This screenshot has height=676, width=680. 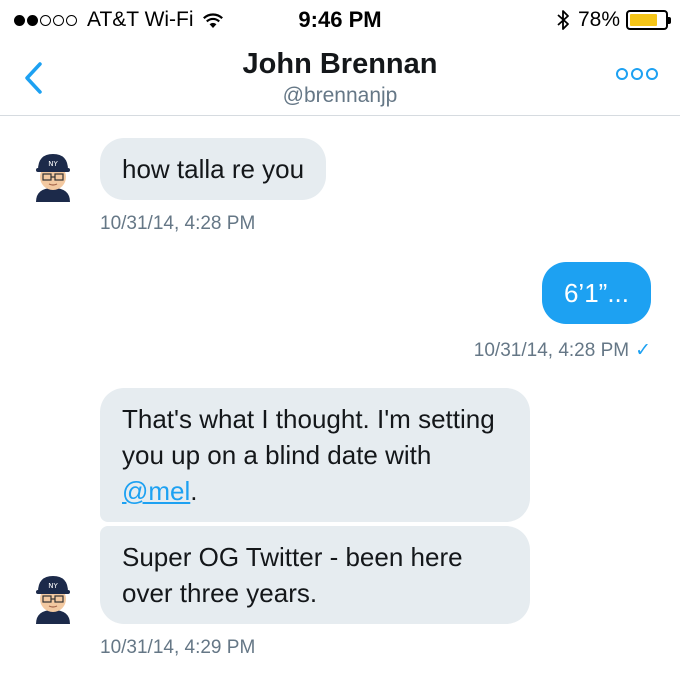 I want to click on mention-link: @mel, so click(x=156, y=491).